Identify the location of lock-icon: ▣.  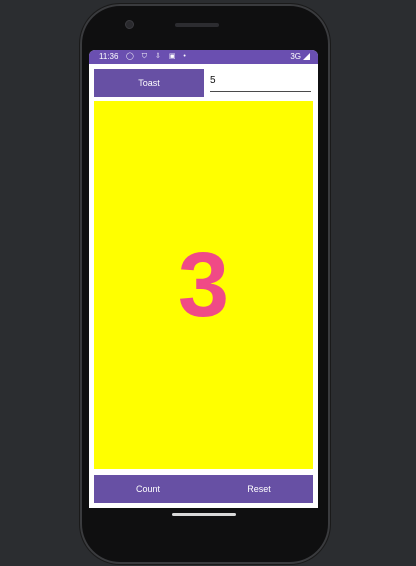
(173, 56).